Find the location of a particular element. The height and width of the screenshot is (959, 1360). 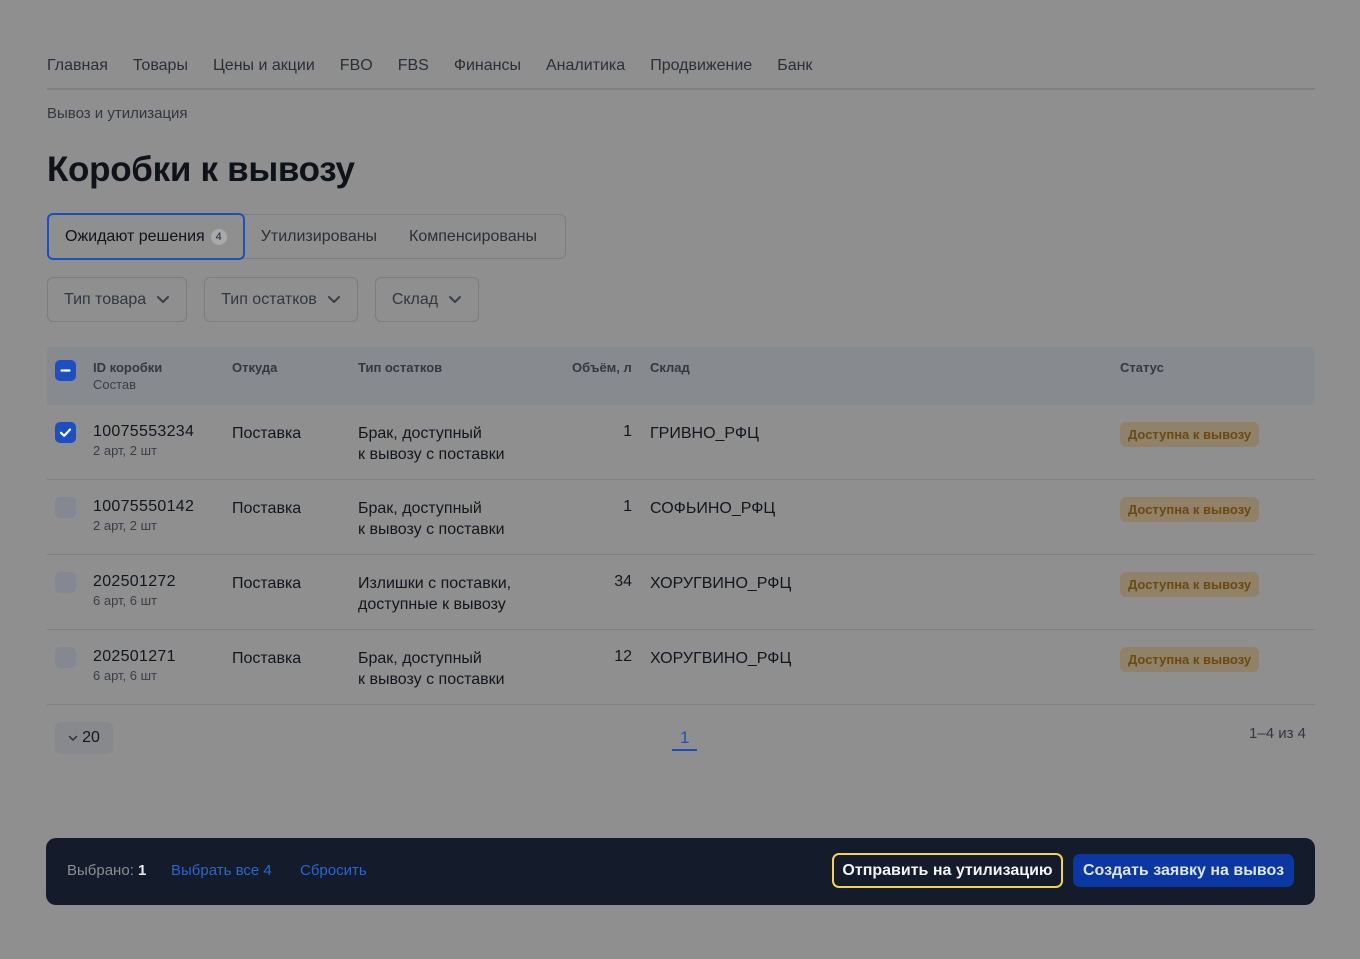

box-id: 202501271 is located at coordinates (134, 657).